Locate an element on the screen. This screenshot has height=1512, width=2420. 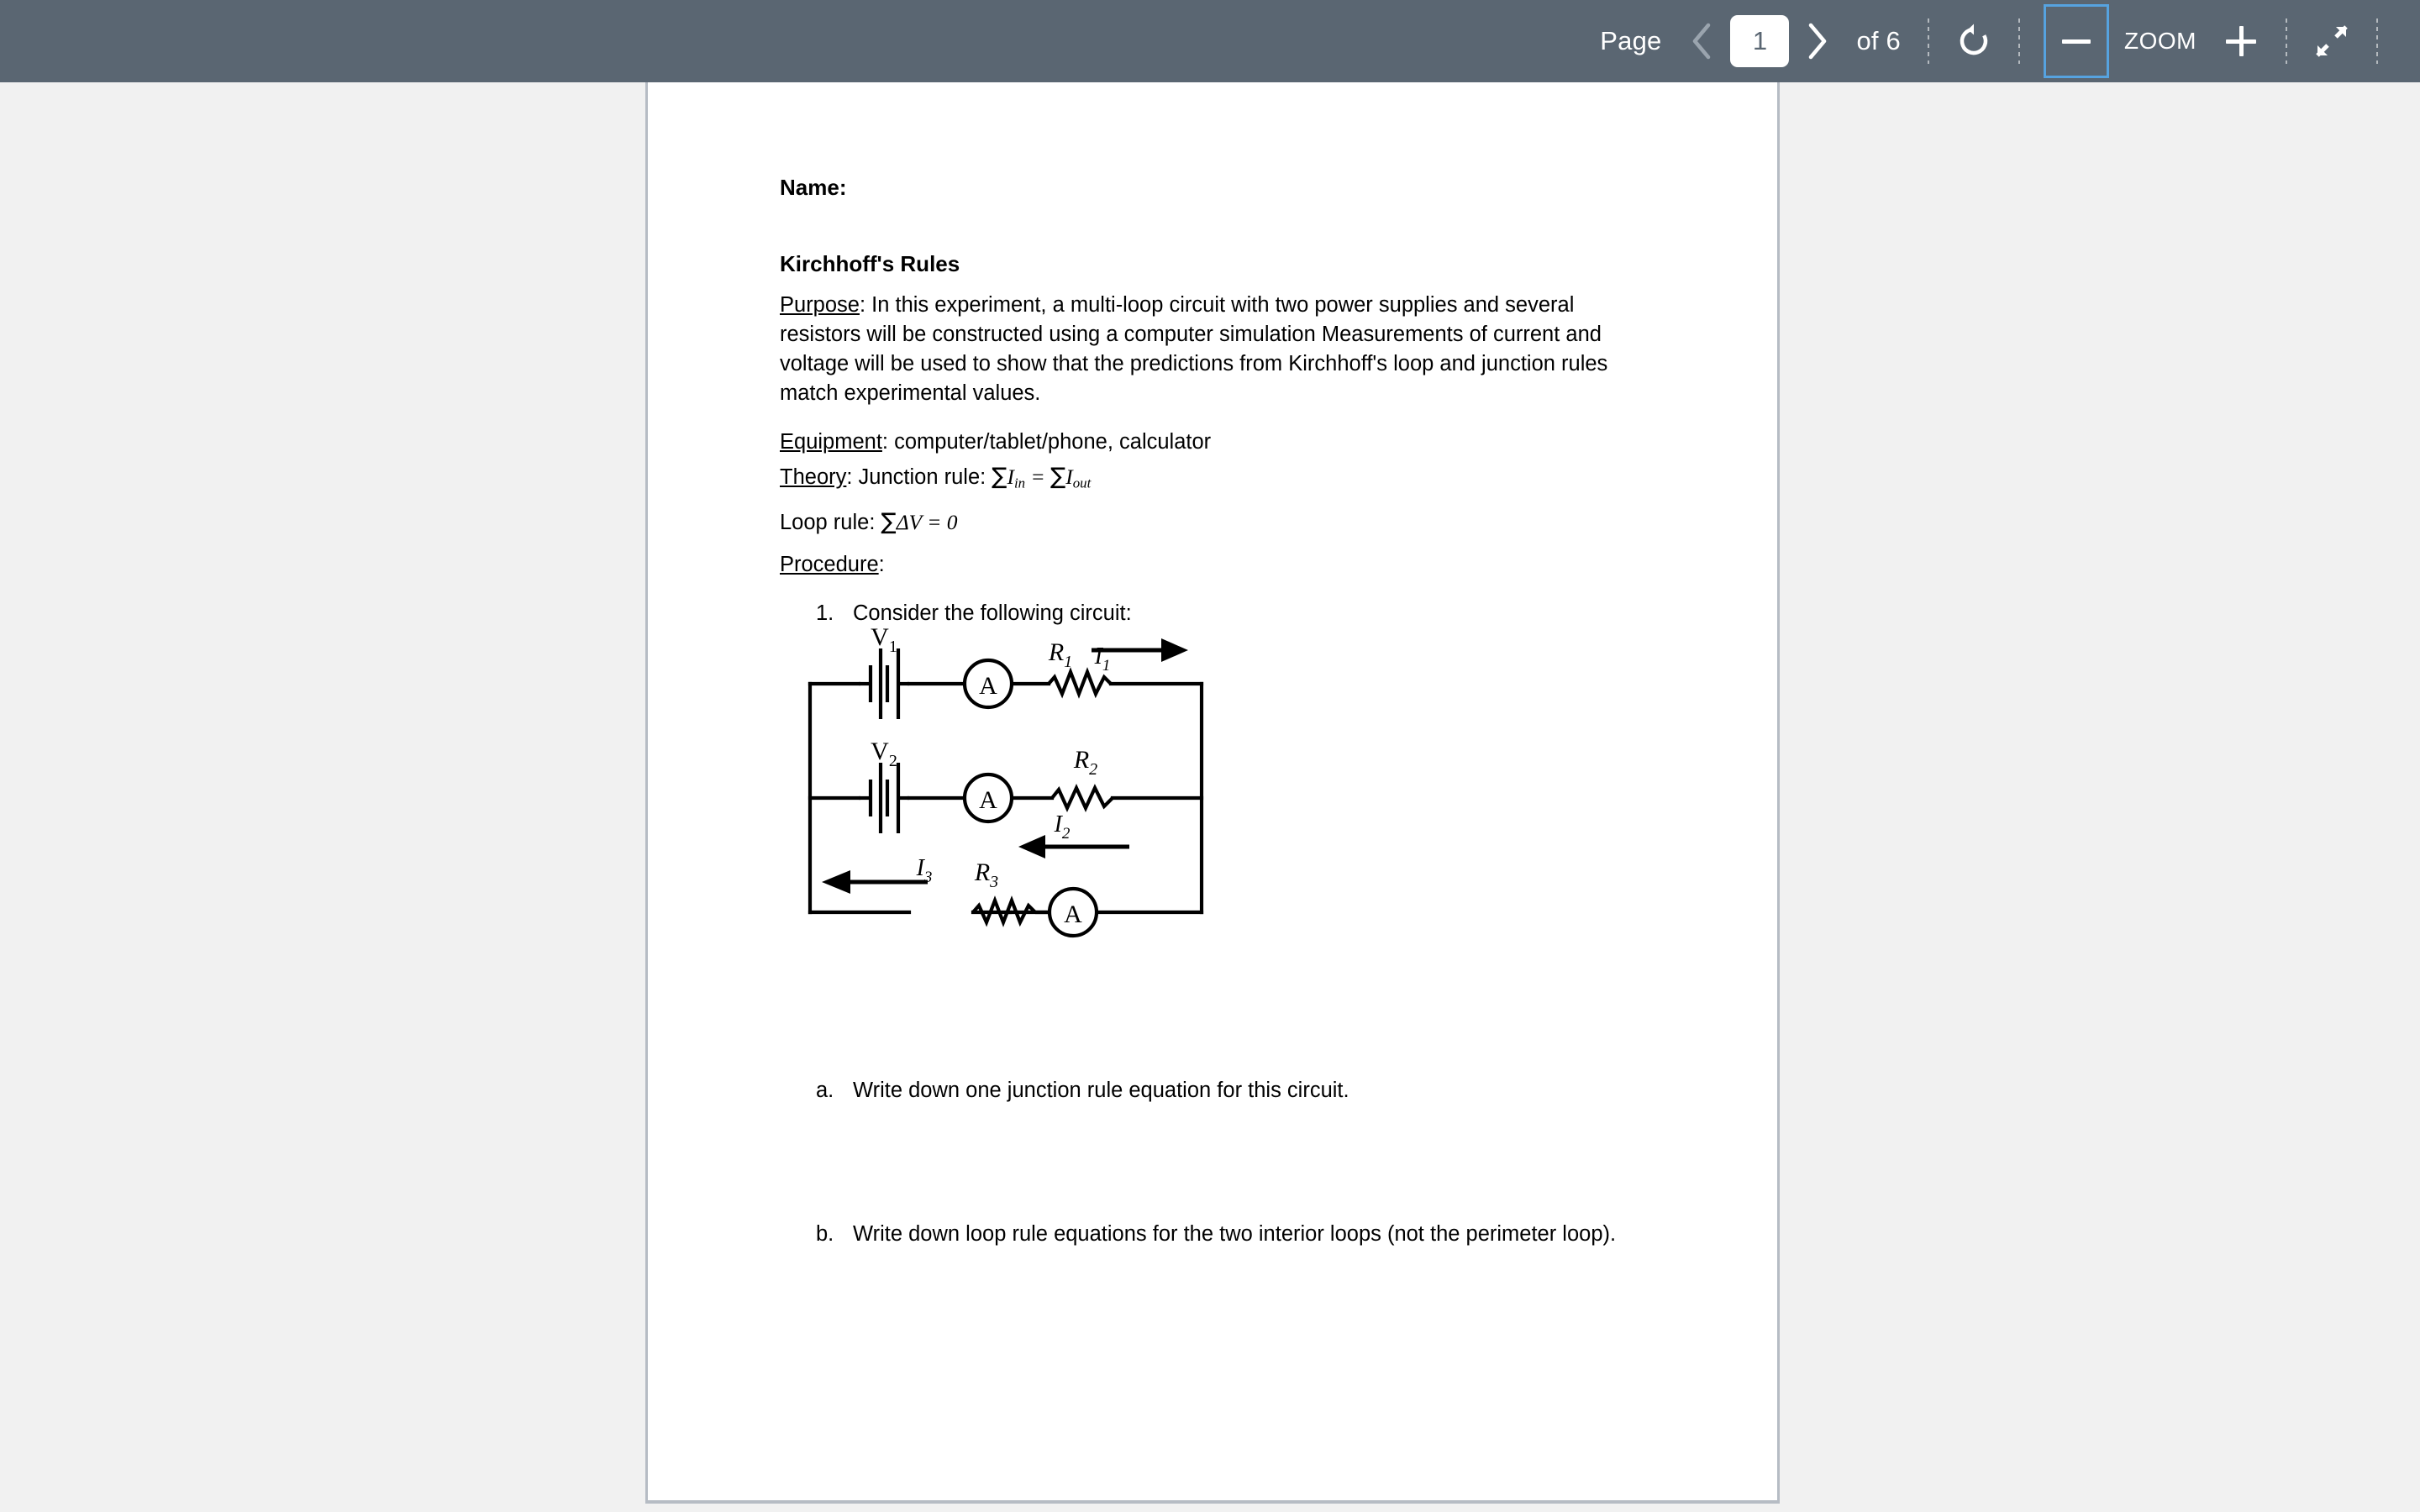
zoom-in-button is located at coordinates (2241, 41).